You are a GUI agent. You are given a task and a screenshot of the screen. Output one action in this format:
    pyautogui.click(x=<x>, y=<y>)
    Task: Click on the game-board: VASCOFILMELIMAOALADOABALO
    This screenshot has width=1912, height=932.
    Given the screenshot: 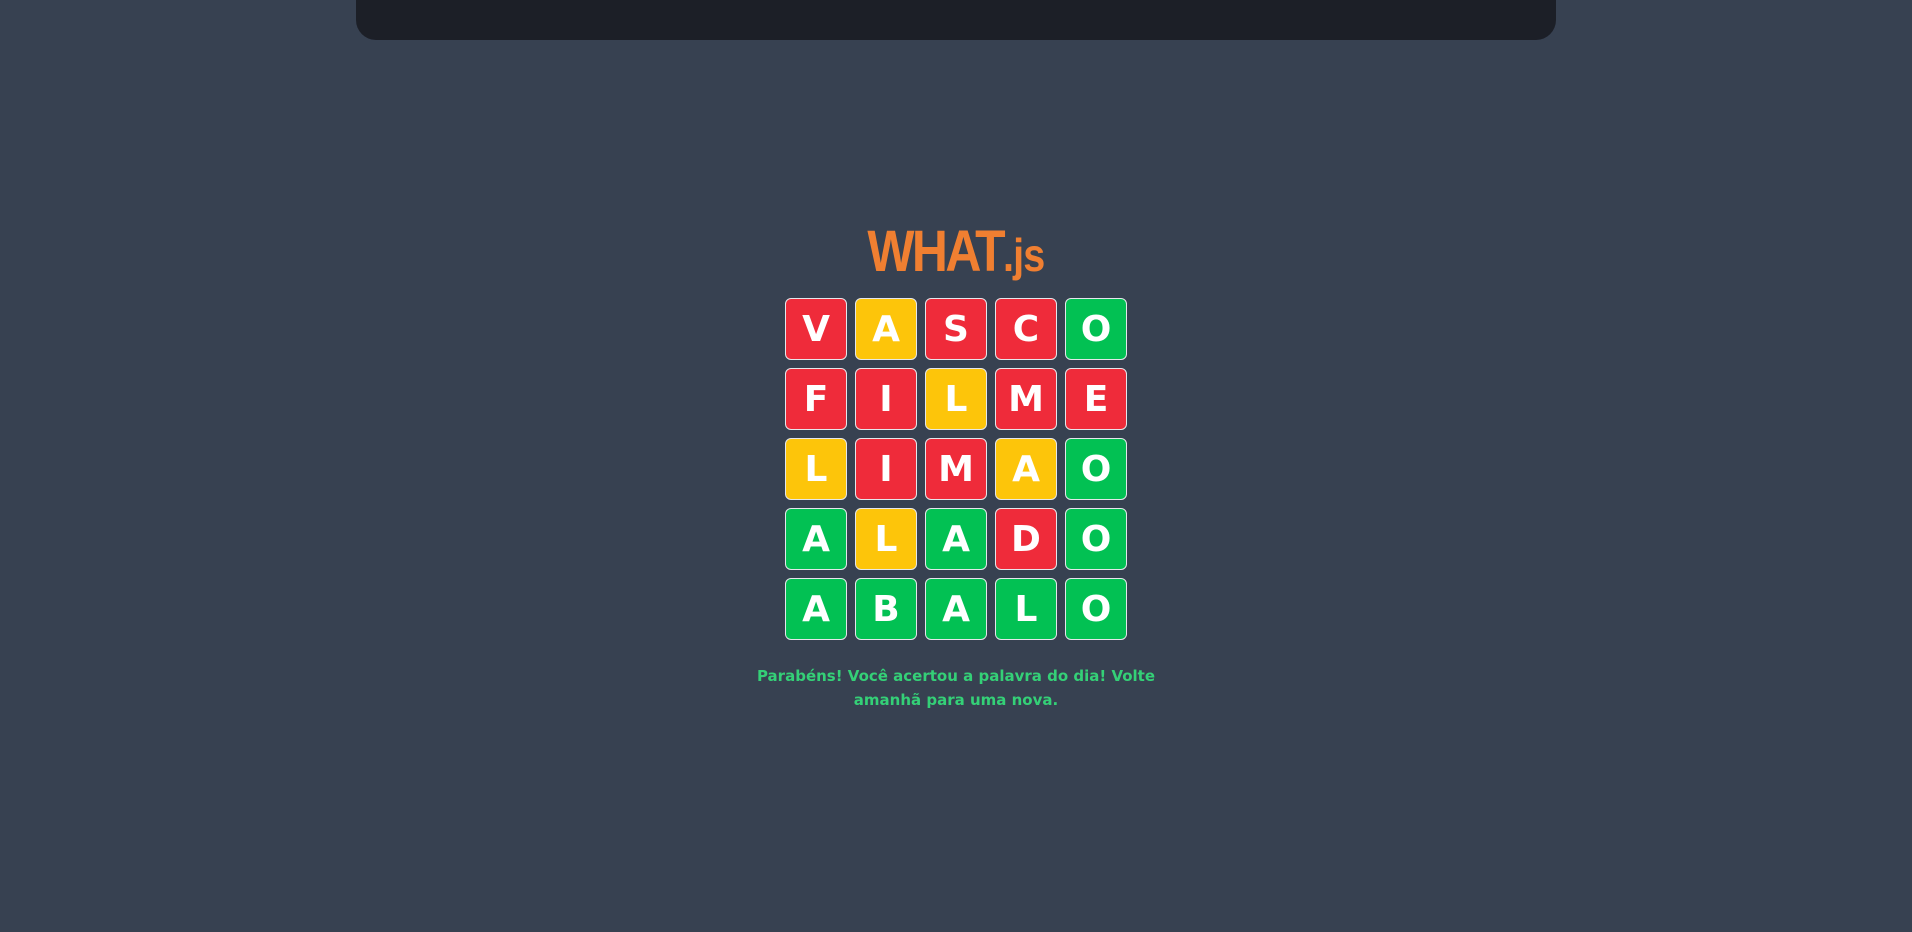 What is the action you would take?
    pyautogui.click(x=956, y=469)
    